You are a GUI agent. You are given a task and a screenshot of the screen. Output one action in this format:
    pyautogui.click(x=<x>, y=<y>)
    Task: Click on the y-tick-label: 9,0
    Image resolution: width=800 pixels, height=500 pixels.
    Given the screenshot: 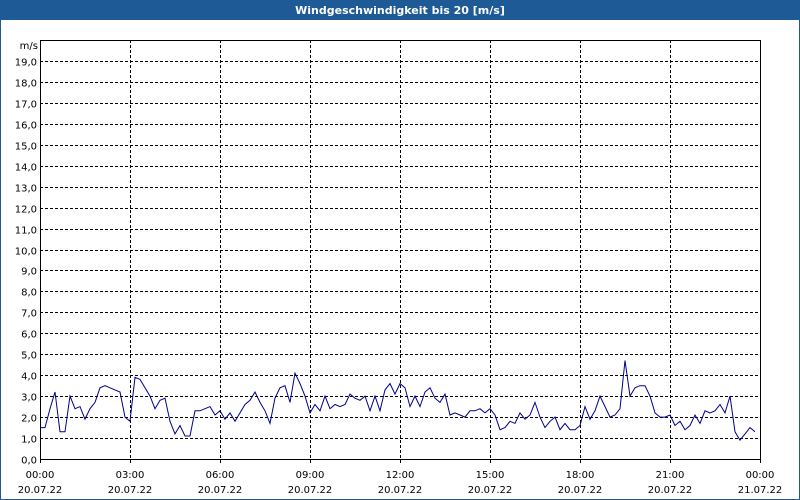 What is the action you would take?
    pyautogui.click(x=29, y=272)
    